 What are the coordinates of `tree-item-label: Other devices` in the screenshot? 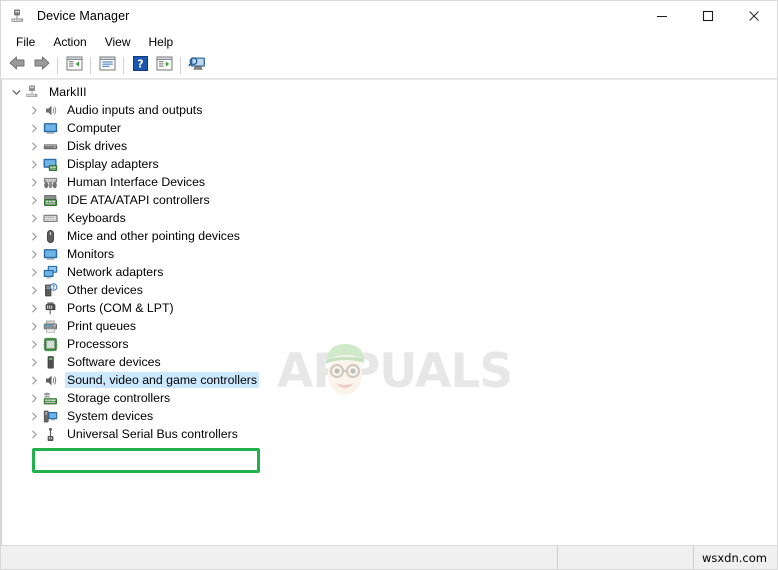 It's located at (105, 290).